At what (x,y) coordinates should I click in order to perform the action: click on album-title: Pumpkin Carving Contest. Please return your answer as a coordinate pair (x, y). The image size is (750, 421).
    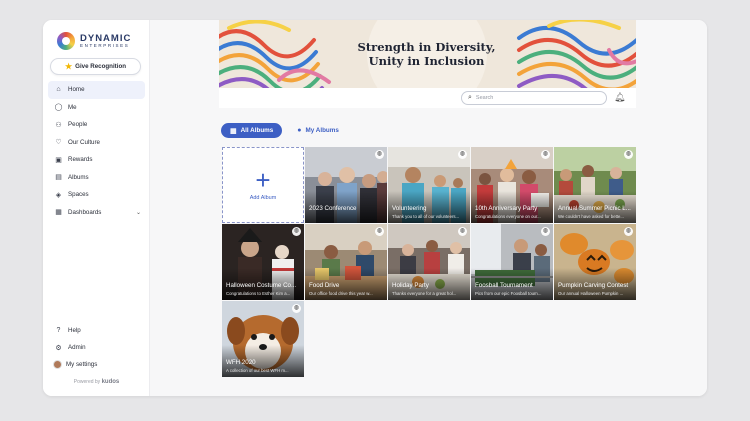
    Looking at the image, I should click on (593, 285).